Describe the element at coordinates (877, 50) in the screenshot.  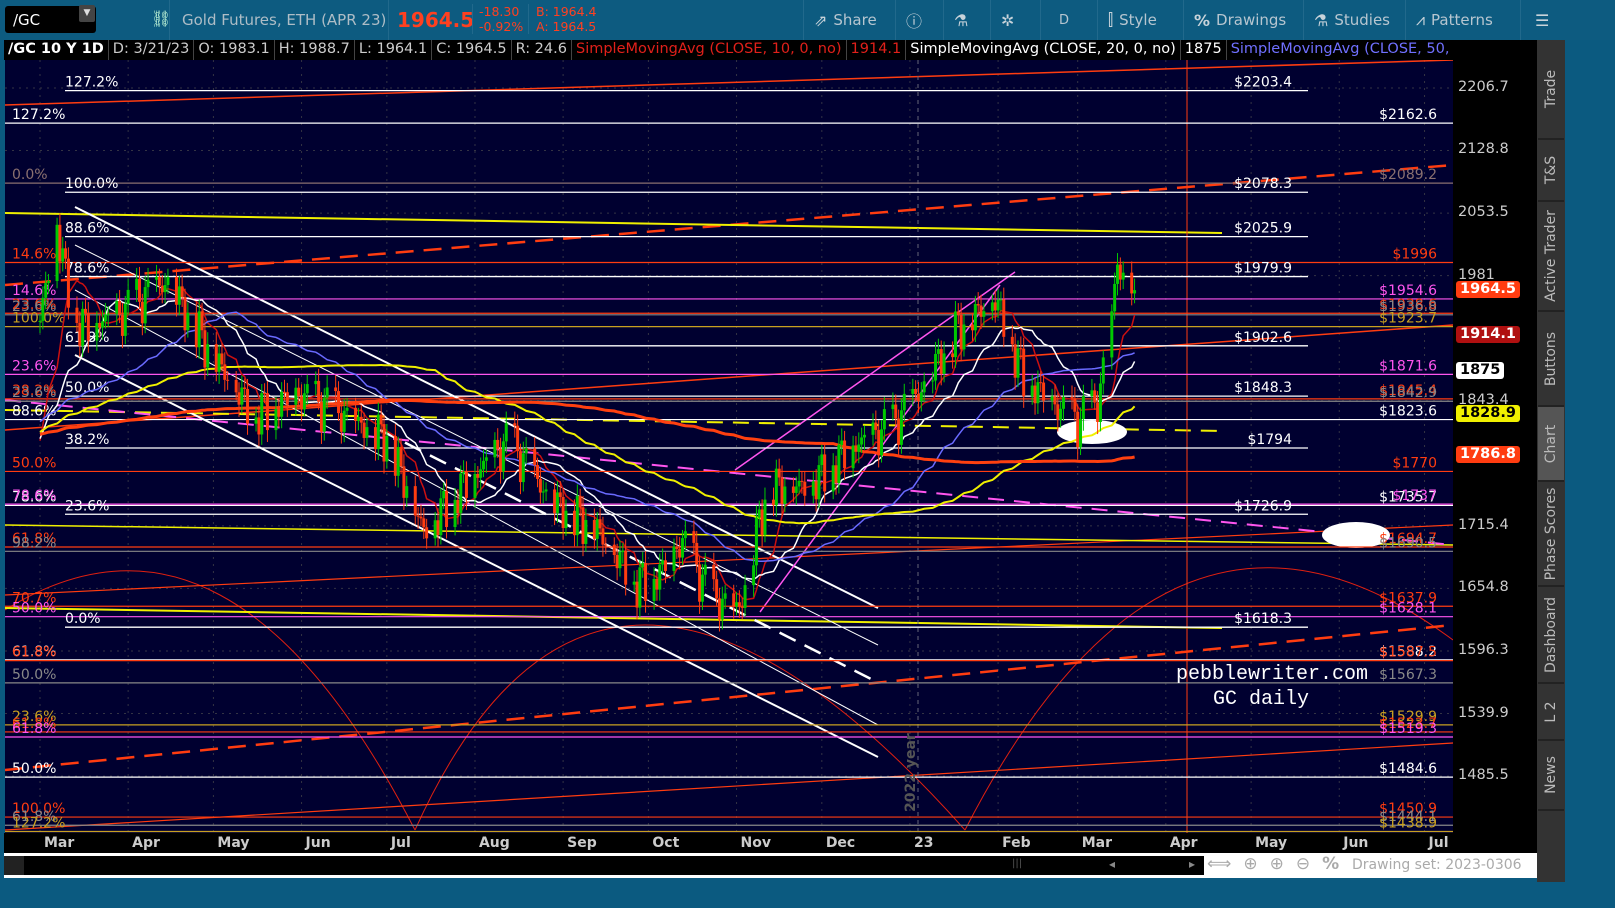
I see `study-sma10-value: 1914.1` at that location.